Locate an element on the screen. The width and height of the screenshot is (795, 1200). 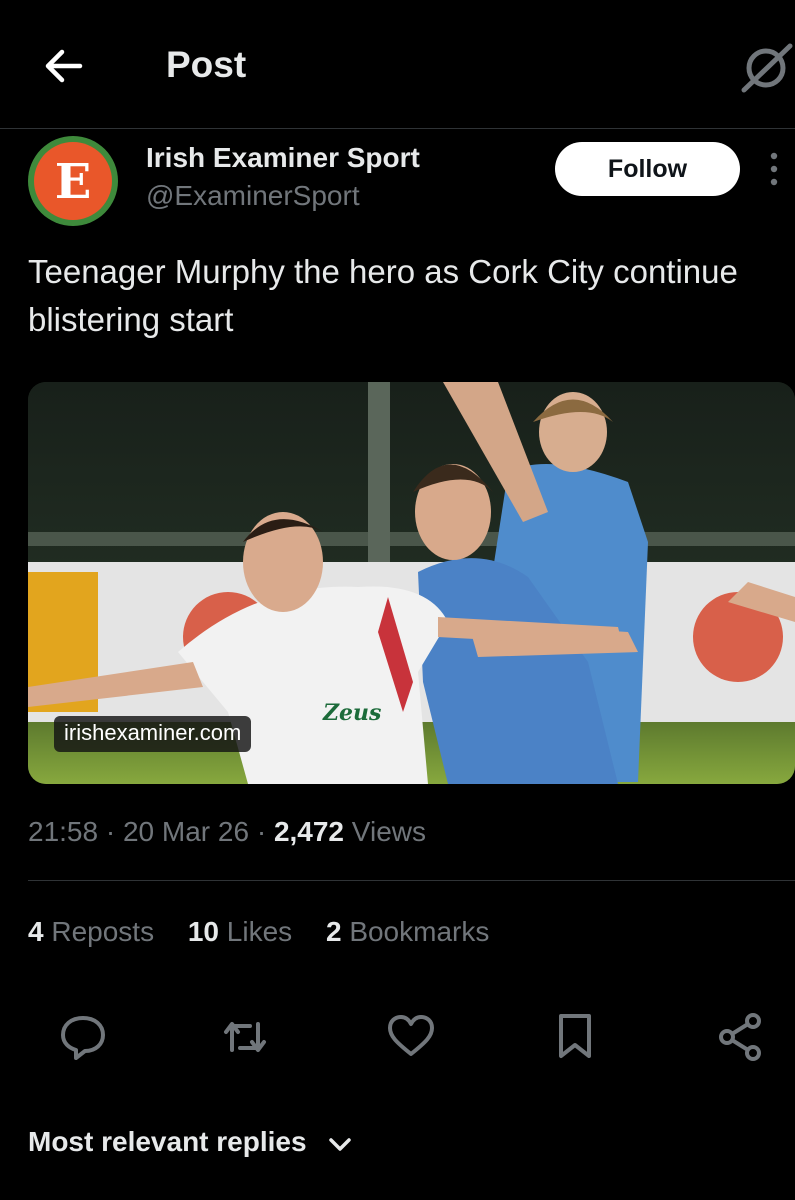
repost-icon is located at coordinates (245, 1037).